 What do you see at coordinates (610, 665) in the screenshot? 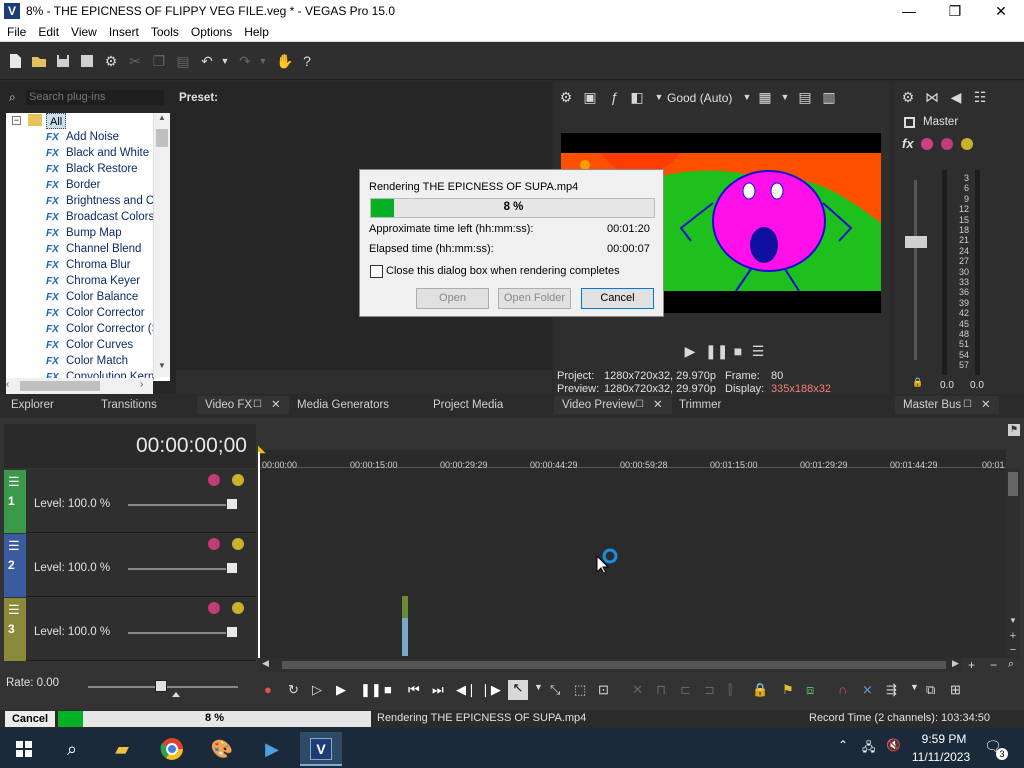
I see `timeline-hscrollbar: ◀ ▶` at bounding box center [610, 665].